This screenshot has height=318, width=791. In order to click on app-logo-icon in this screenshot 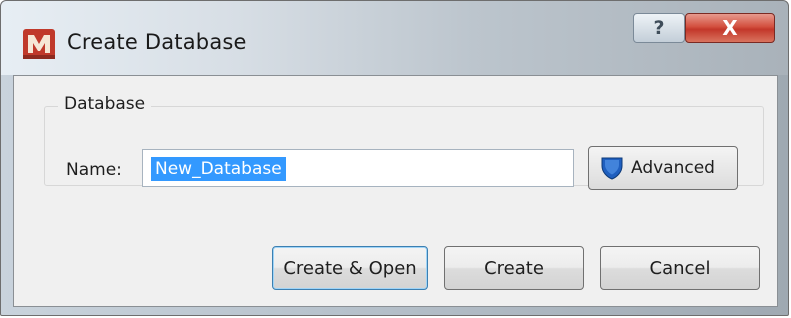, I will do `click(39, 44)`.